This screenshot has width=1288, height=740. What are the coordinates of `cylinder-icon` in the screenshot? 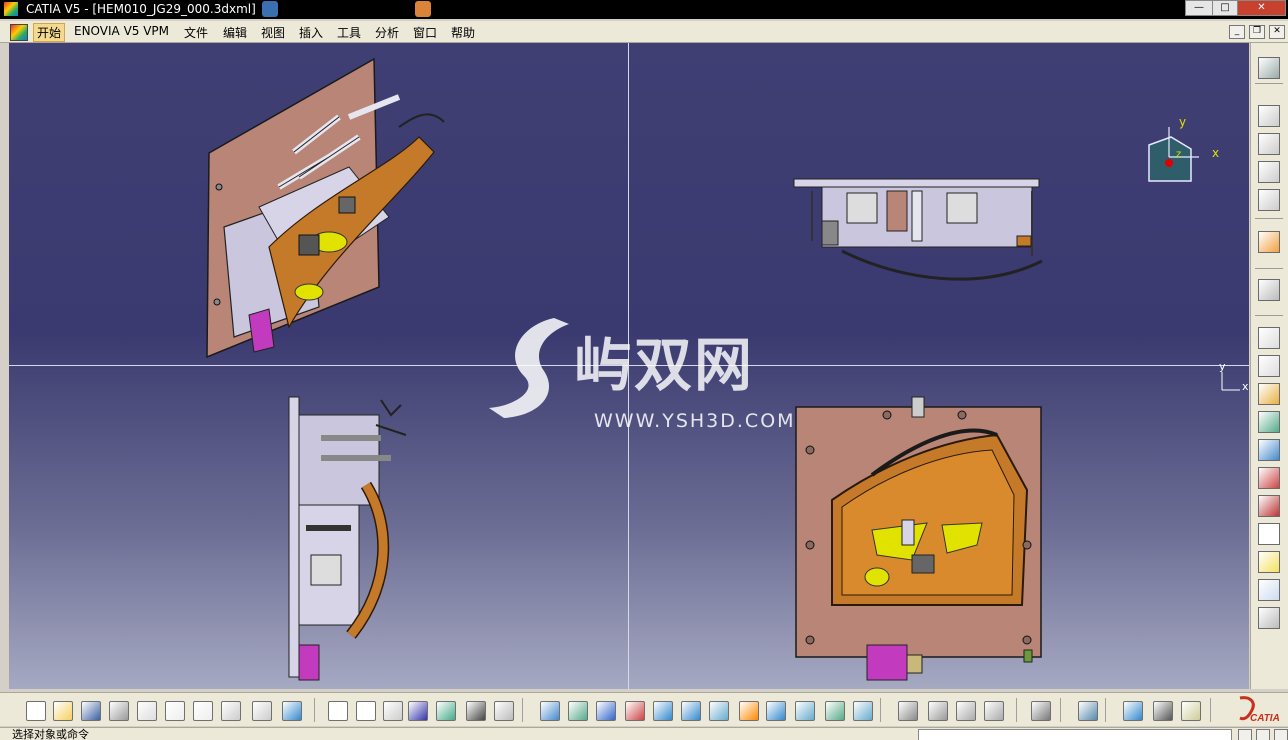 It's located at (805, 711).